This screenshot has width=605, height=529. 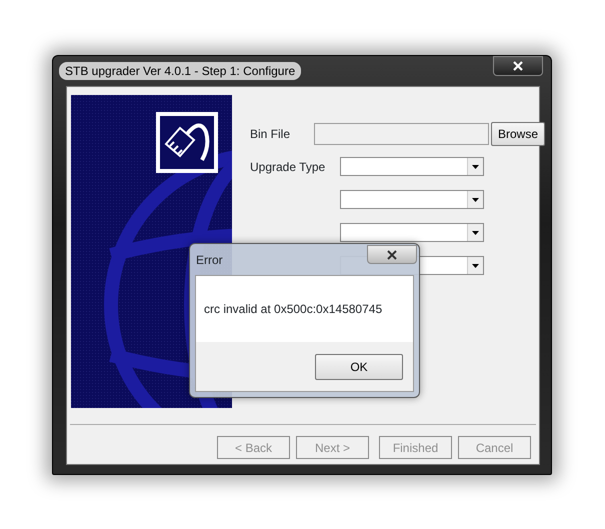 What do you see at coordinates (209, 260) in the screenshot?
I see `dialog-title: Error` at bounding box center [209, 260].